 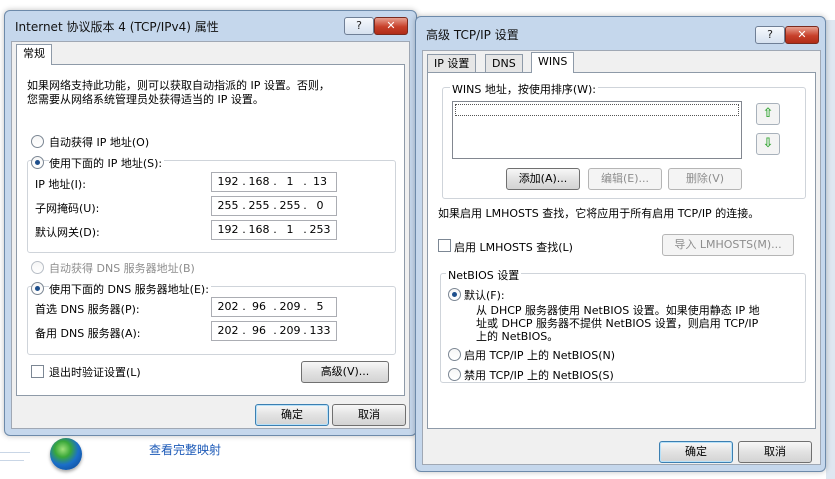 What do you see at coordinates (259, 229) in the screenshot?
I see `gateway-octet-2: 168` at bounding box center [259, 229].